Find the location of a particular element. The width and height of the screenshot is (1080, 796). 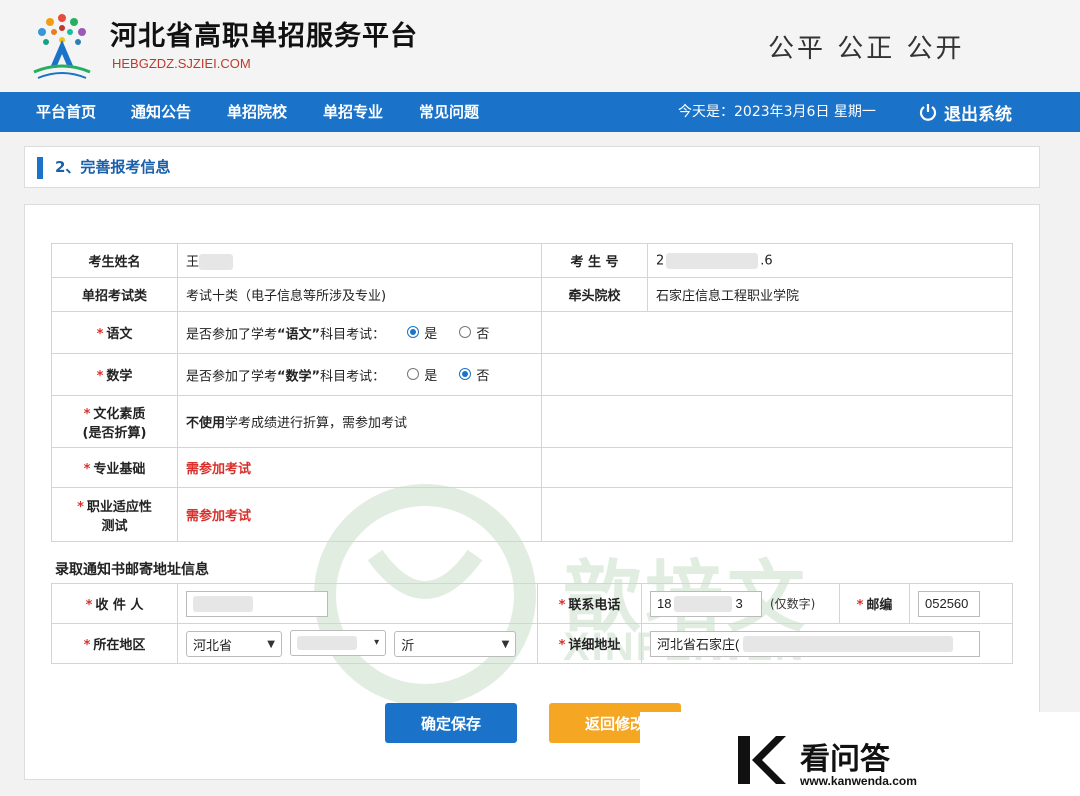

chinese-yes-radio: 是 is located at coordinates (422, 332).